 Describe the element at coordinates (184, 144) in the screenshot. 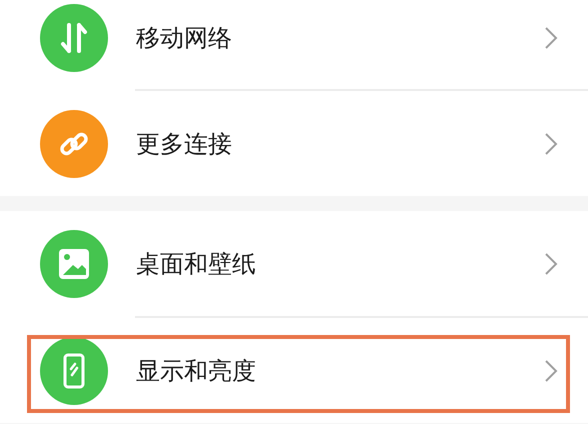

I see `item-label: 更多连接` at that location.